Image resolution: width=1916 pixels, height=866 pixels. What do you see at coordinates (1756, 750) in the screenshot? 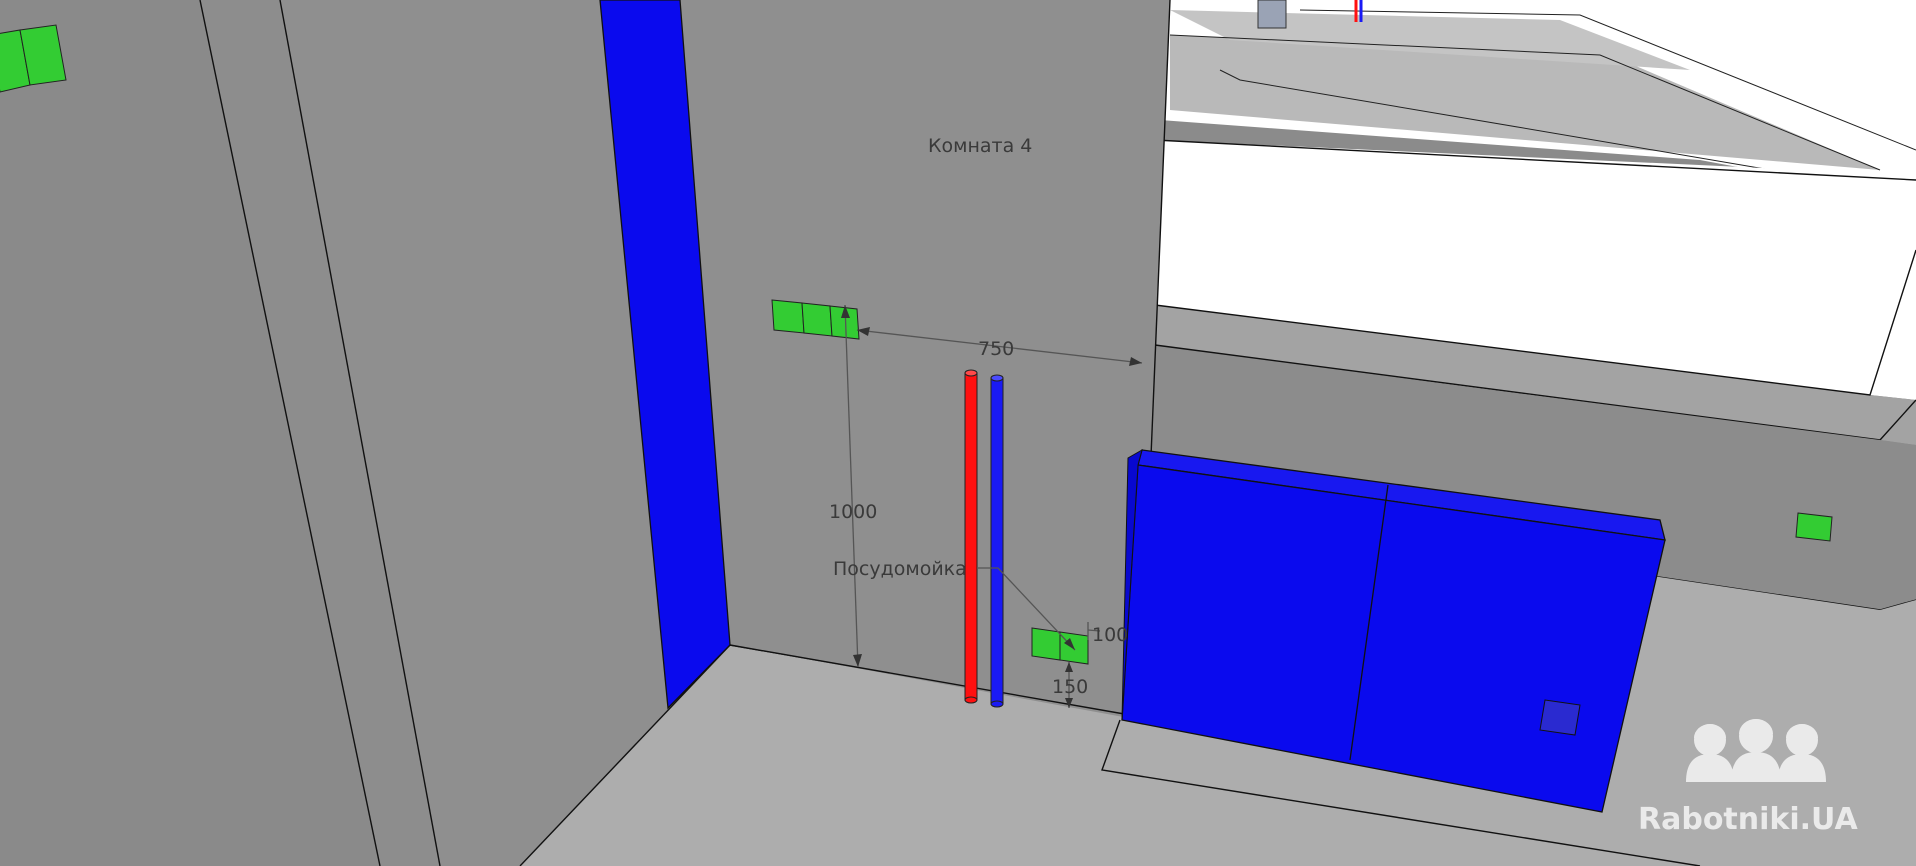
I see `watermark-icon` at bounding box center [1756, 750].